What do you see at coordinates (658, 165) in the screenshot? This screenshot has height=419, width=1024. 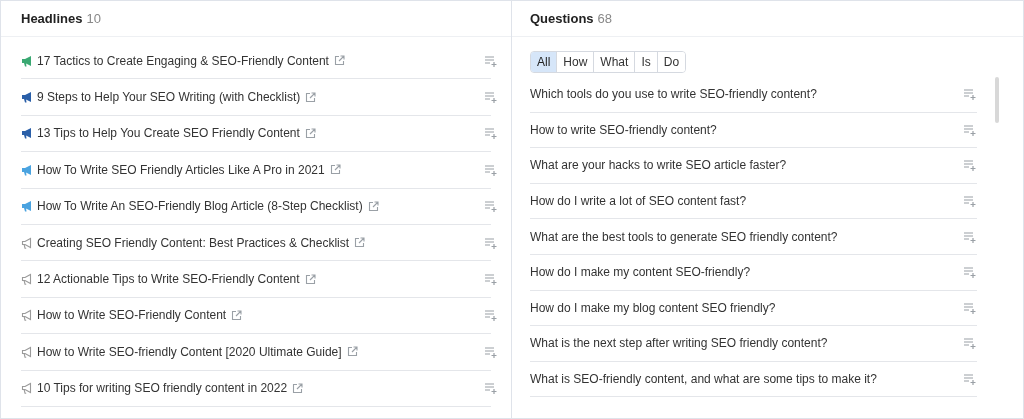 I see `question-link: What are your hacks to write SEO article faster?` at bounding box center [658, 165].